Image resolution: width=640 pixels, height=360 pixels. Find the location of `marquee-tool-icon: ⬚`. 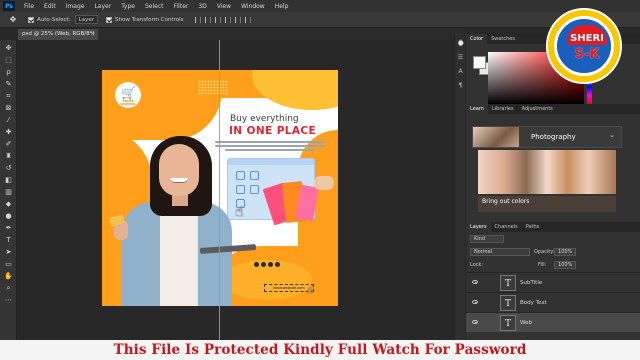

marquee-tool-icon: ⬚ is located at coordinates (8, 60).